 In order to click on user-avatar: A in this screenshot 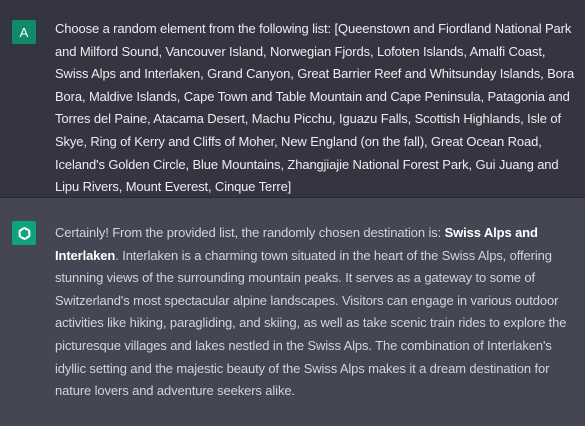, I will do `click(24, 32)`.